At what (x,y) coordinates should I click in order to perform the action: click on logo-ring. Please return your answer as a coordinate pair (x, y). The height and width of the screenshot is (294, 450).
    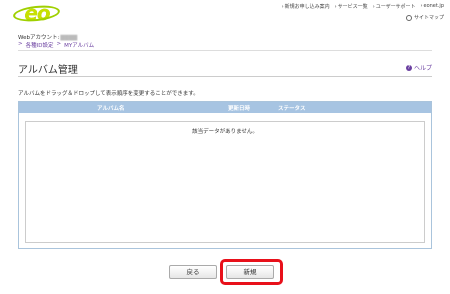
    Looking at the image, I should click on (36, 13).